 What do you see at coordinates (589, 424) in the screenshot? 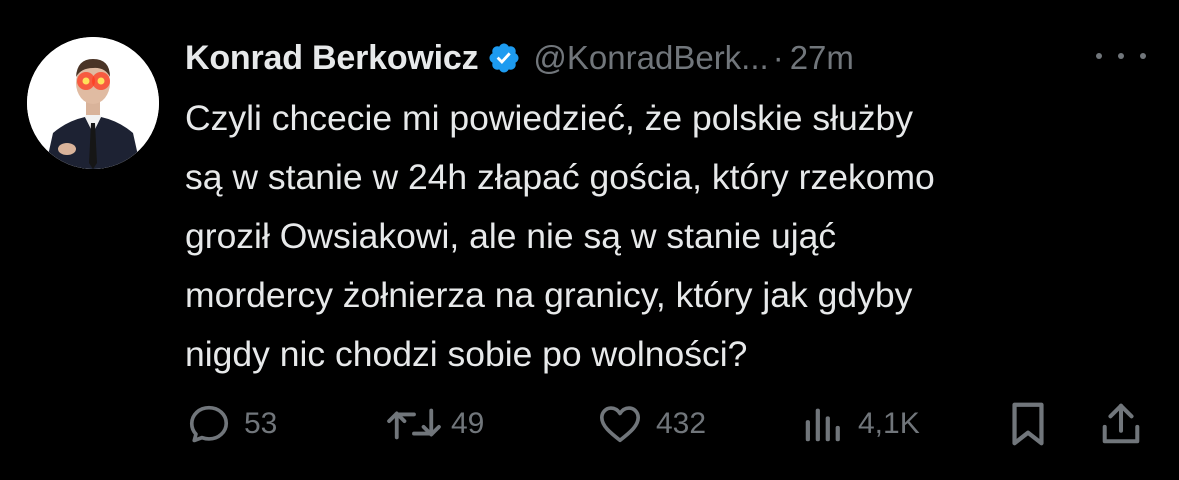
I see `action-bar: 53 49 432 4,1K` at bounding box center [589, 424].